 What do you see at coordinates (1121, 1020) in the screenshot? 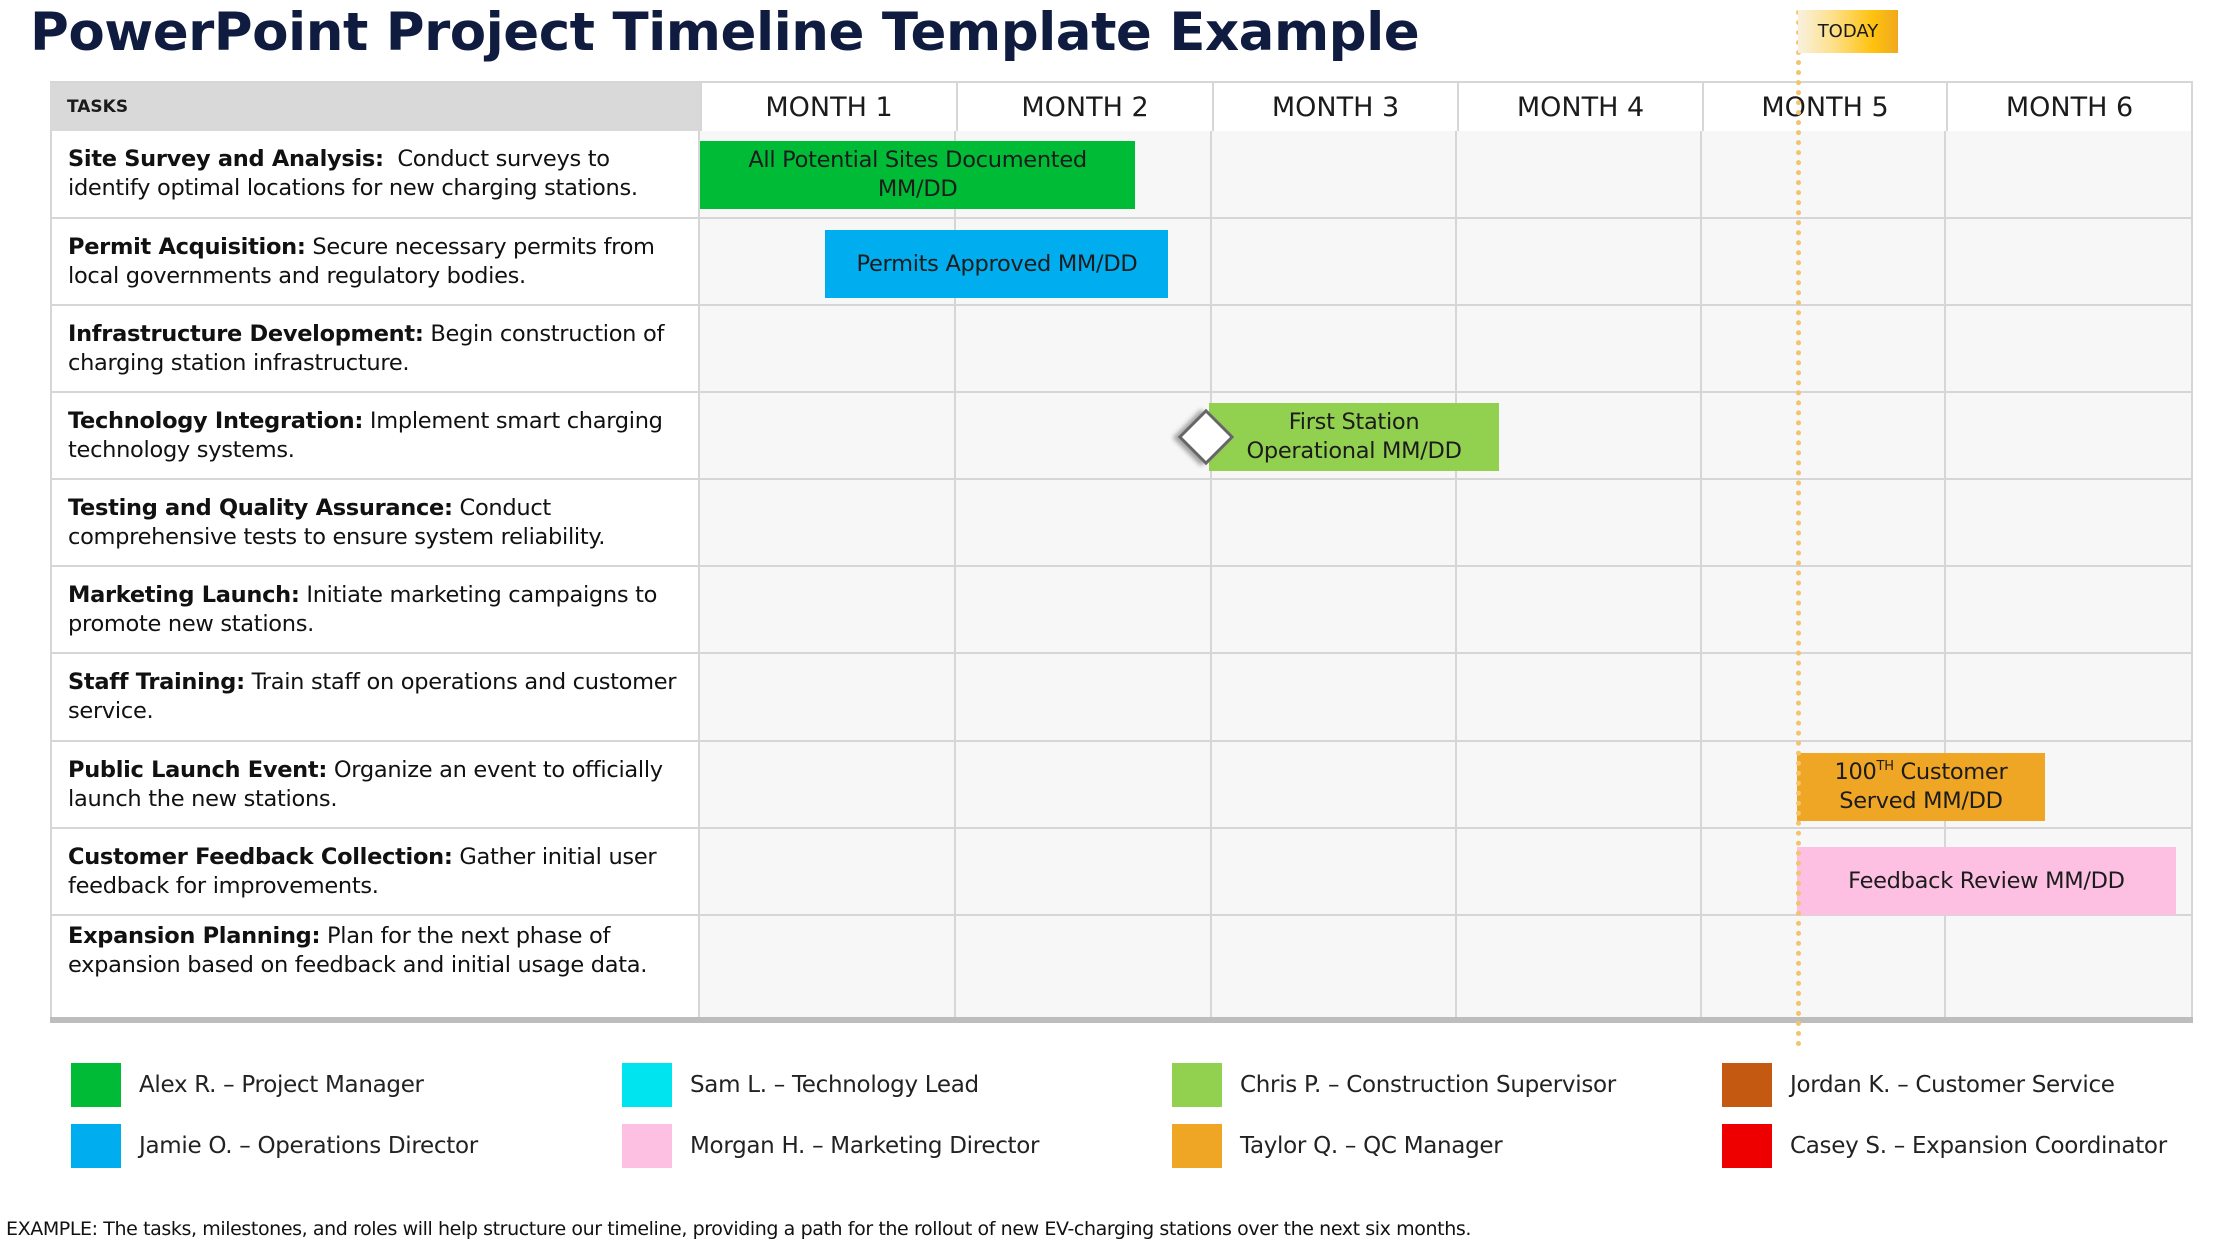
I see `table-bottom-border` at bounding box center [1121, 1020].